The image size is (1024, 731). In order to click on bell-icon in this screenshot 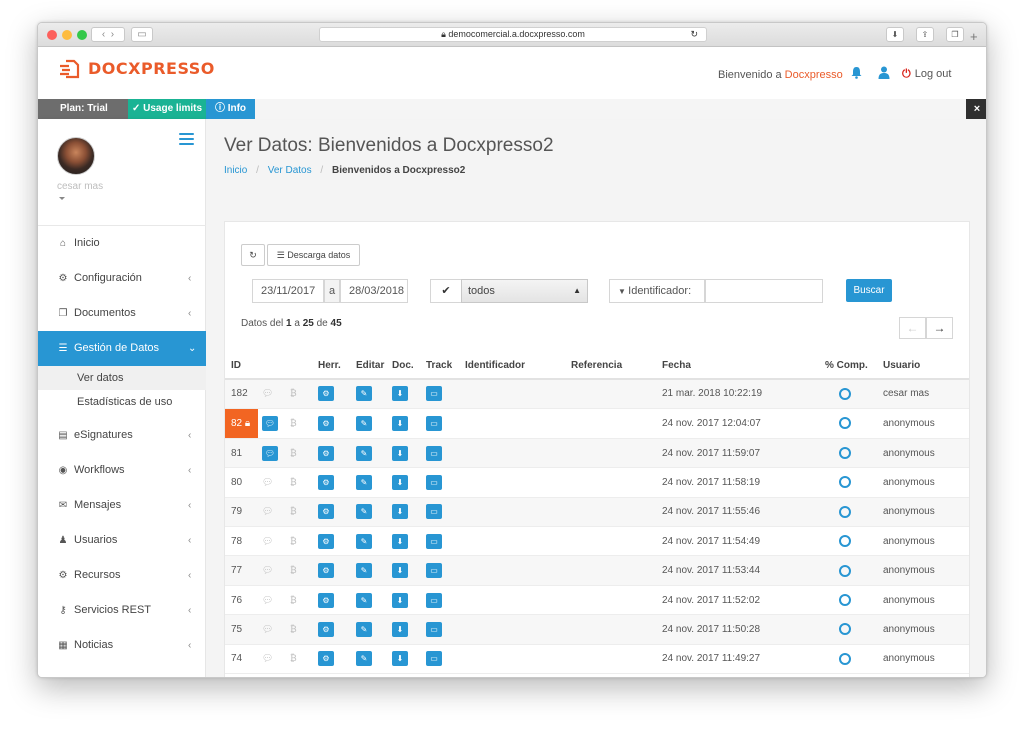, I will do `click(856, 72)`.